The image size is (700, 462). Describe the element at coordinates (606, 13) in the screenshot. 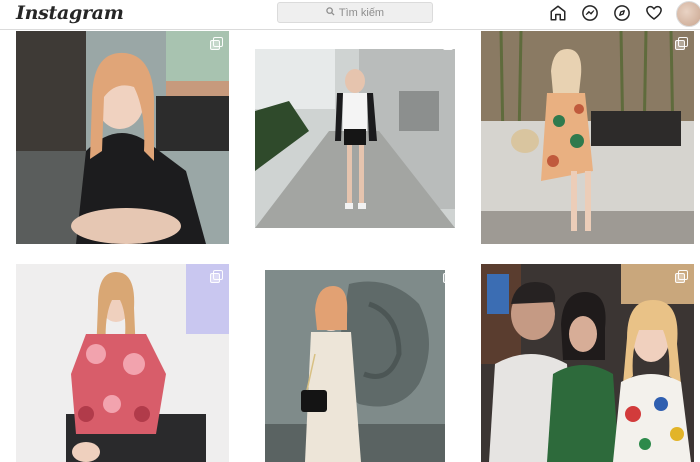

I see `nav-icons` at that location.